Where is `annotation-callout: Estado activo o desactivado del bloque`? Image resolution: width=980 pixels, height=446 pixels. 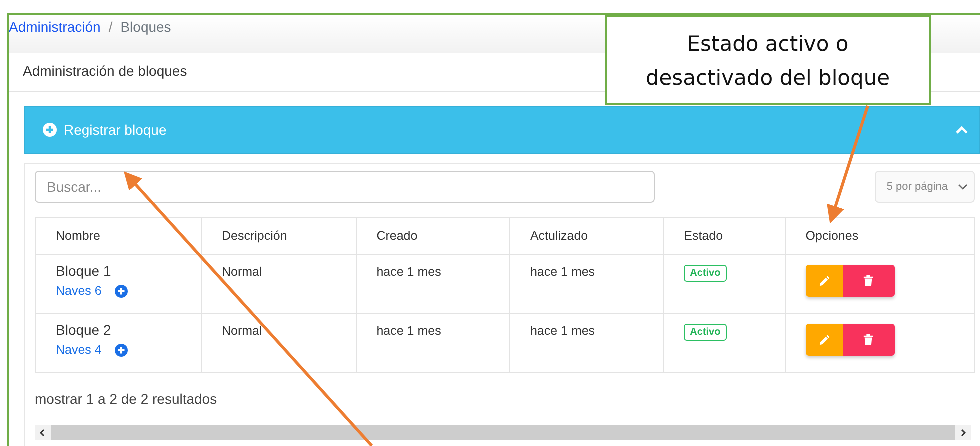
annotation-callout: Estado activo o desactivado del bloque is located at coordinates (768, 60).